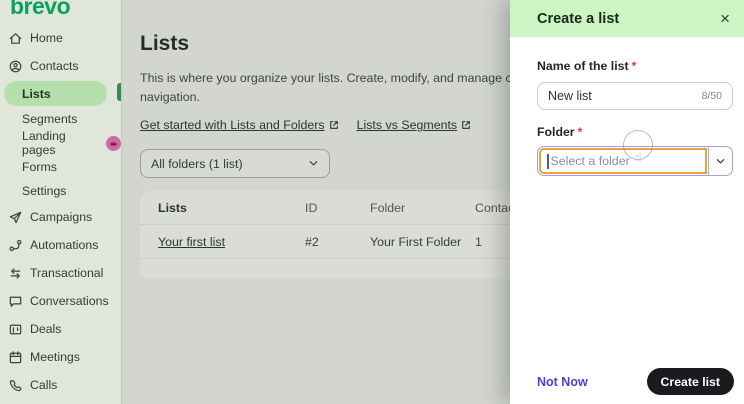  I want to click on list-name-field: 8/50, so click(635, 96).